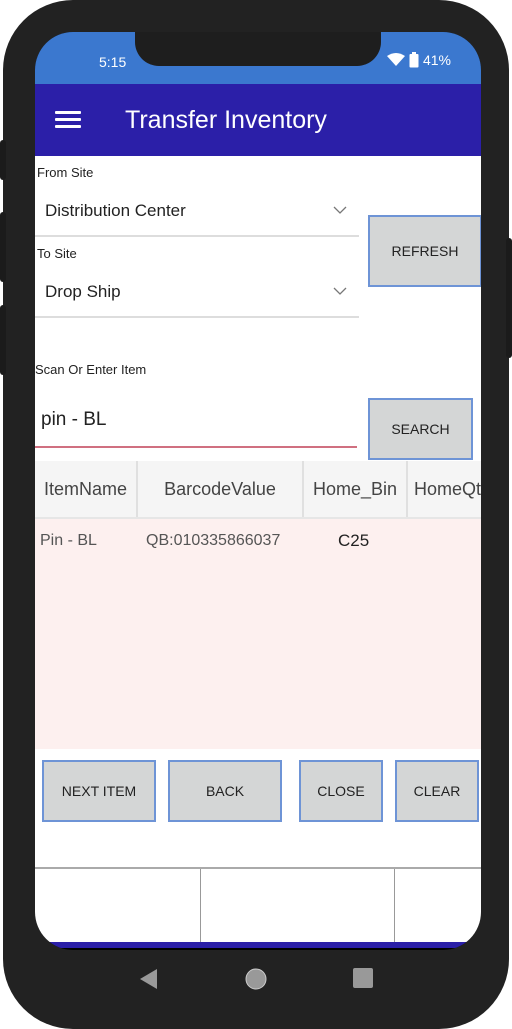 The height and width of the screenshot is (1029, 512). I want to click on navigation-bar, so click(255, 975).